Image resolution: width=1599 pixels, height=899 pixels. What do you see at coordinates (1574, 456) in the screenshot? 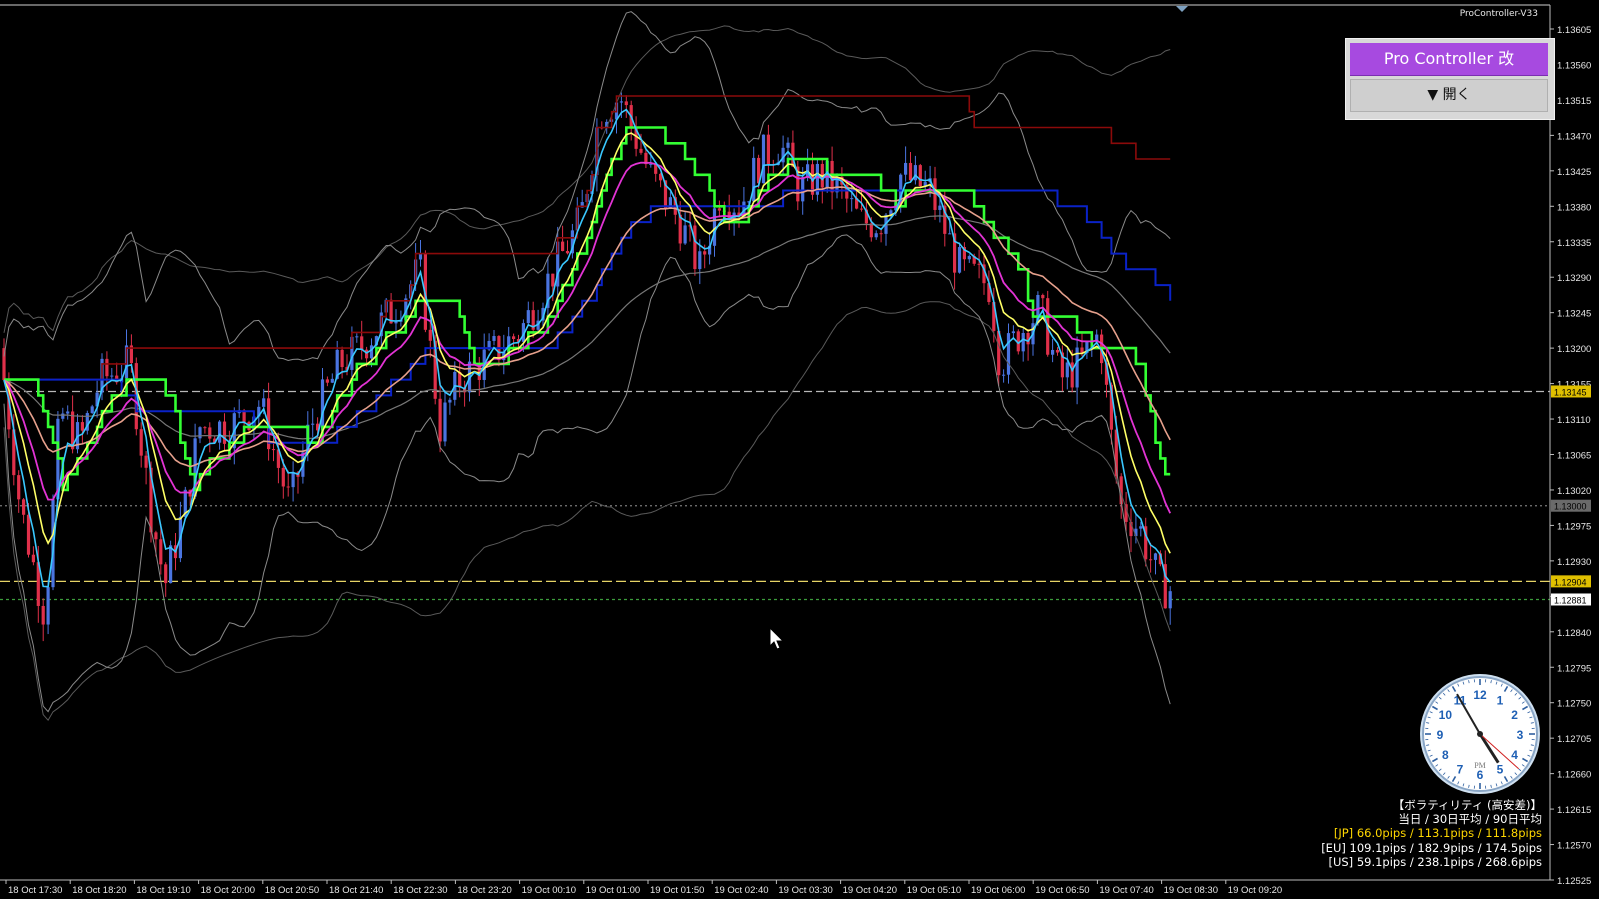
I see `price-tick-label: 1.13065` at bounding box center [1574, 456].